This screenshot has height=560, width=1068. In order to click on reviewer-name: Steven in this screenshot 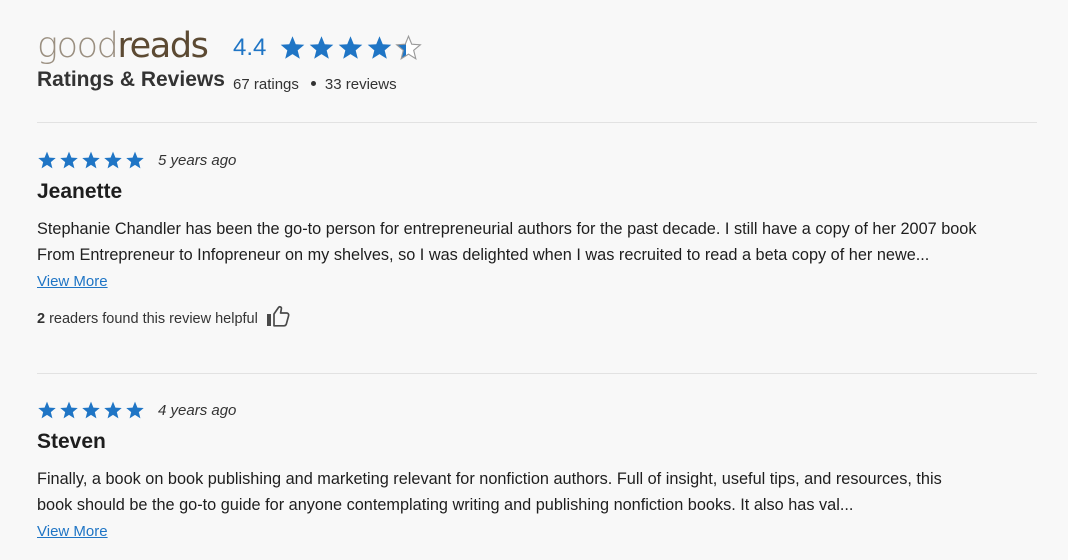, I will do `click(71, 442)`.